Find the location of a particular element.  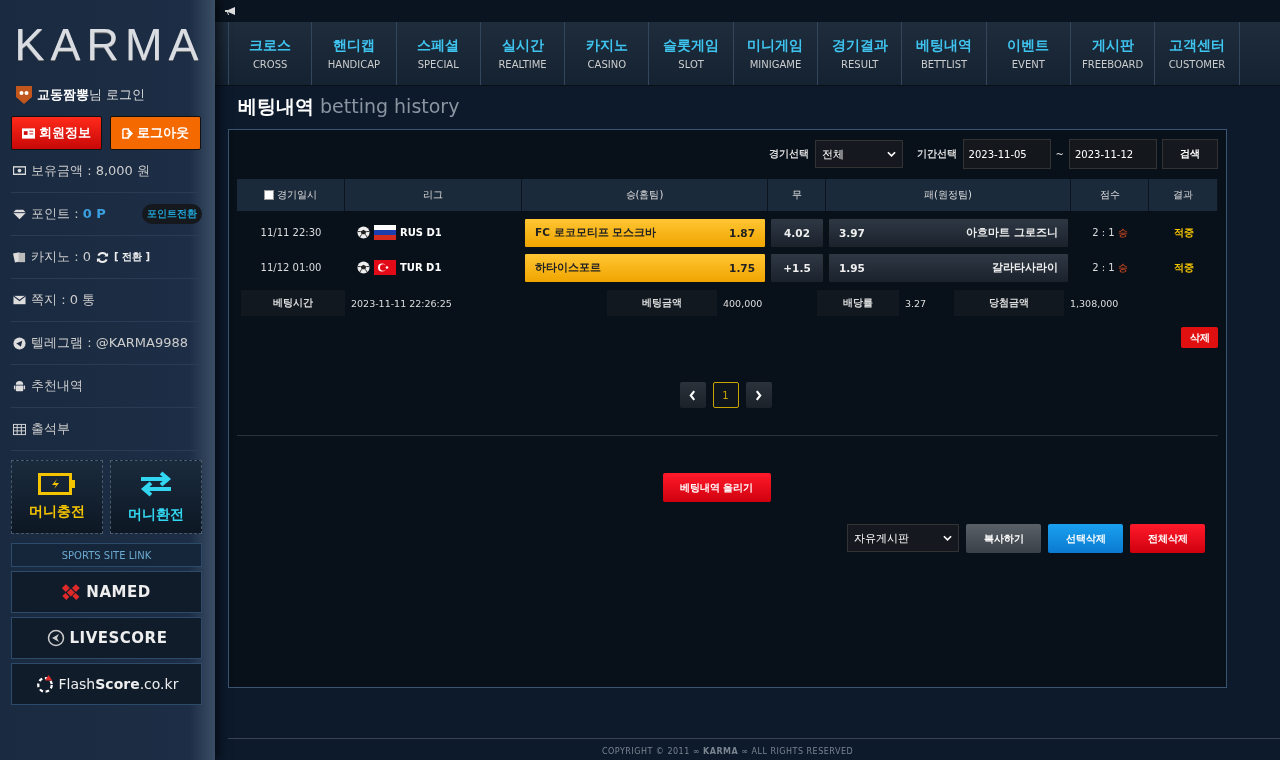

page-title: 베팅내역 is located at coordinates (276, 106).